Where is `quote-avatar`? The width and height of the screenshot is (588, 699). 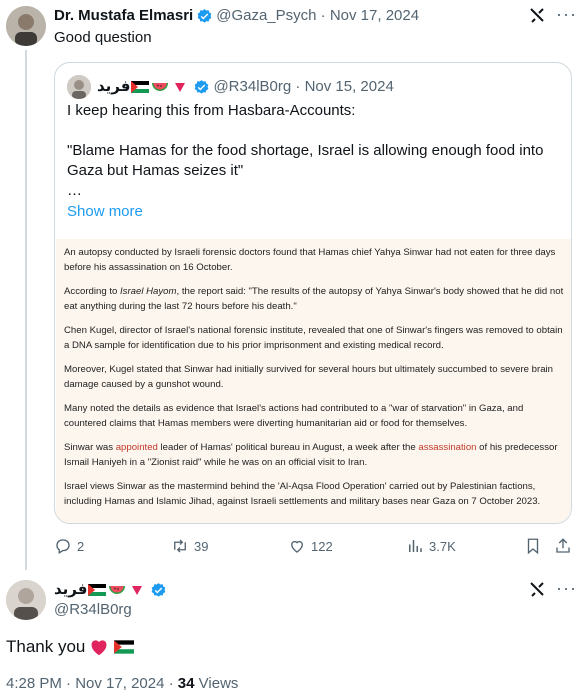 quote-avatar is located at coordinates (79, 87).